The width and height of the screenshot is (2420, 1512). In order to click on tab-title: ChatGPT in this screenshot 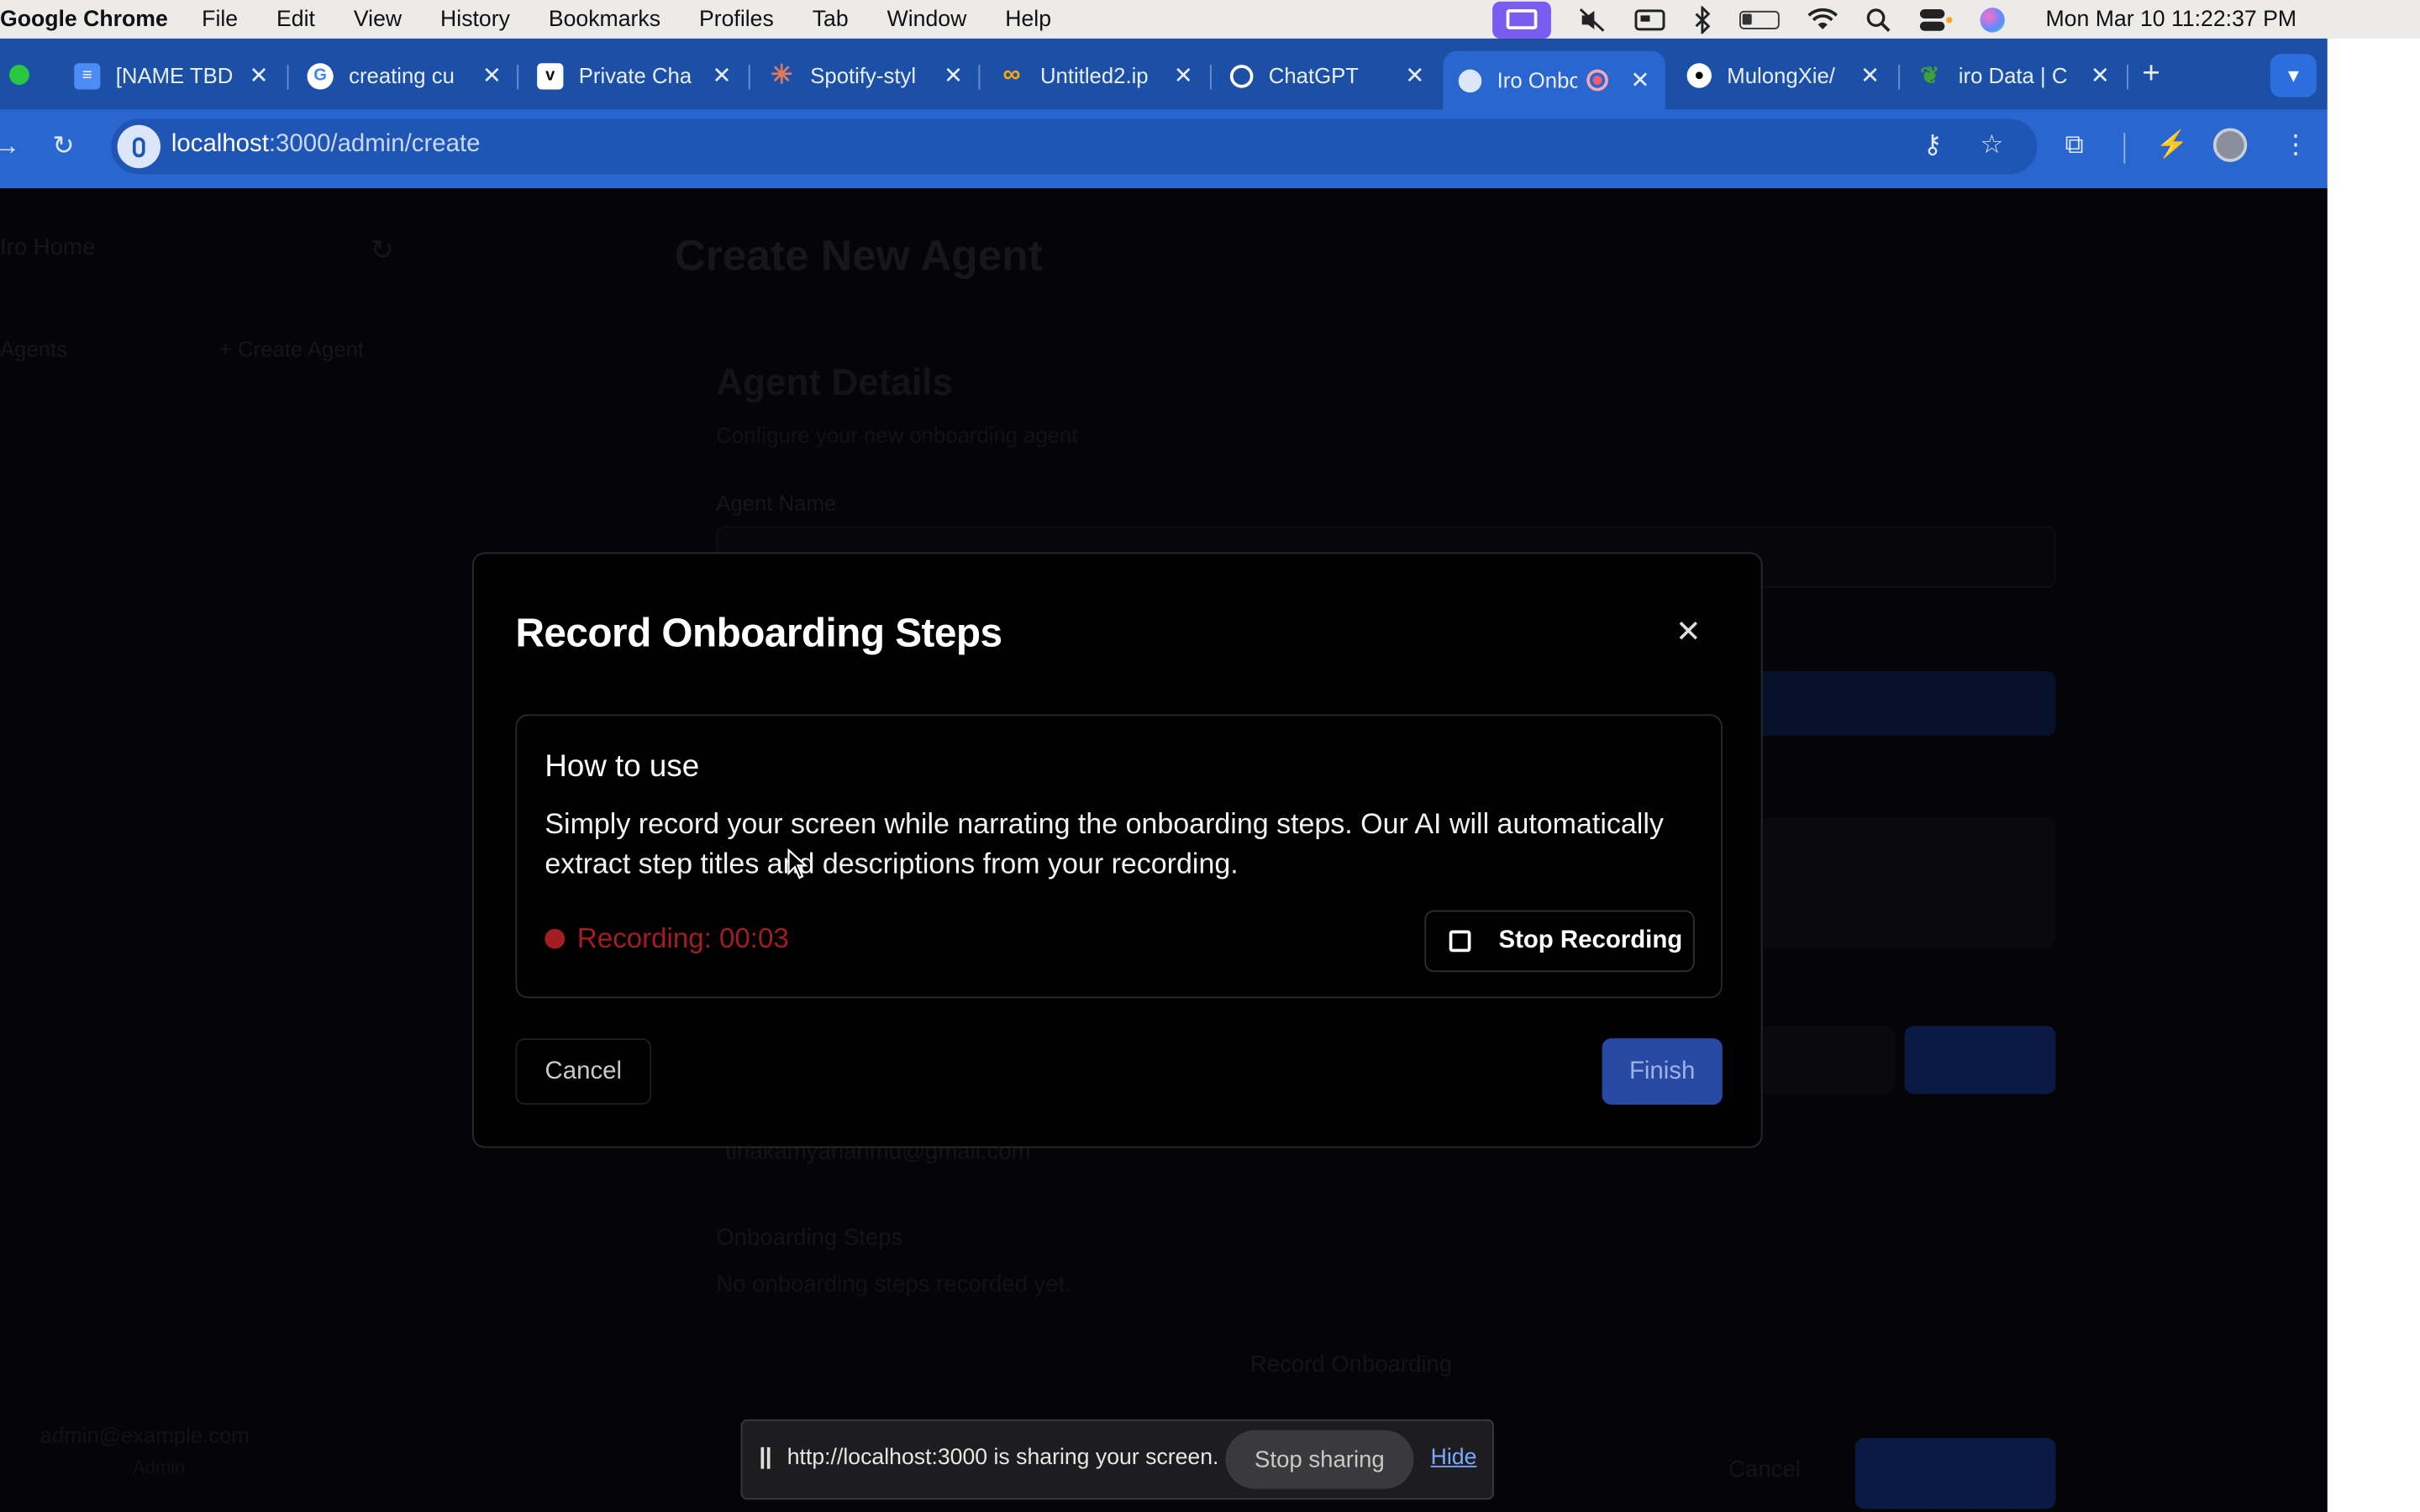, I will do `click(1314, 75)`.